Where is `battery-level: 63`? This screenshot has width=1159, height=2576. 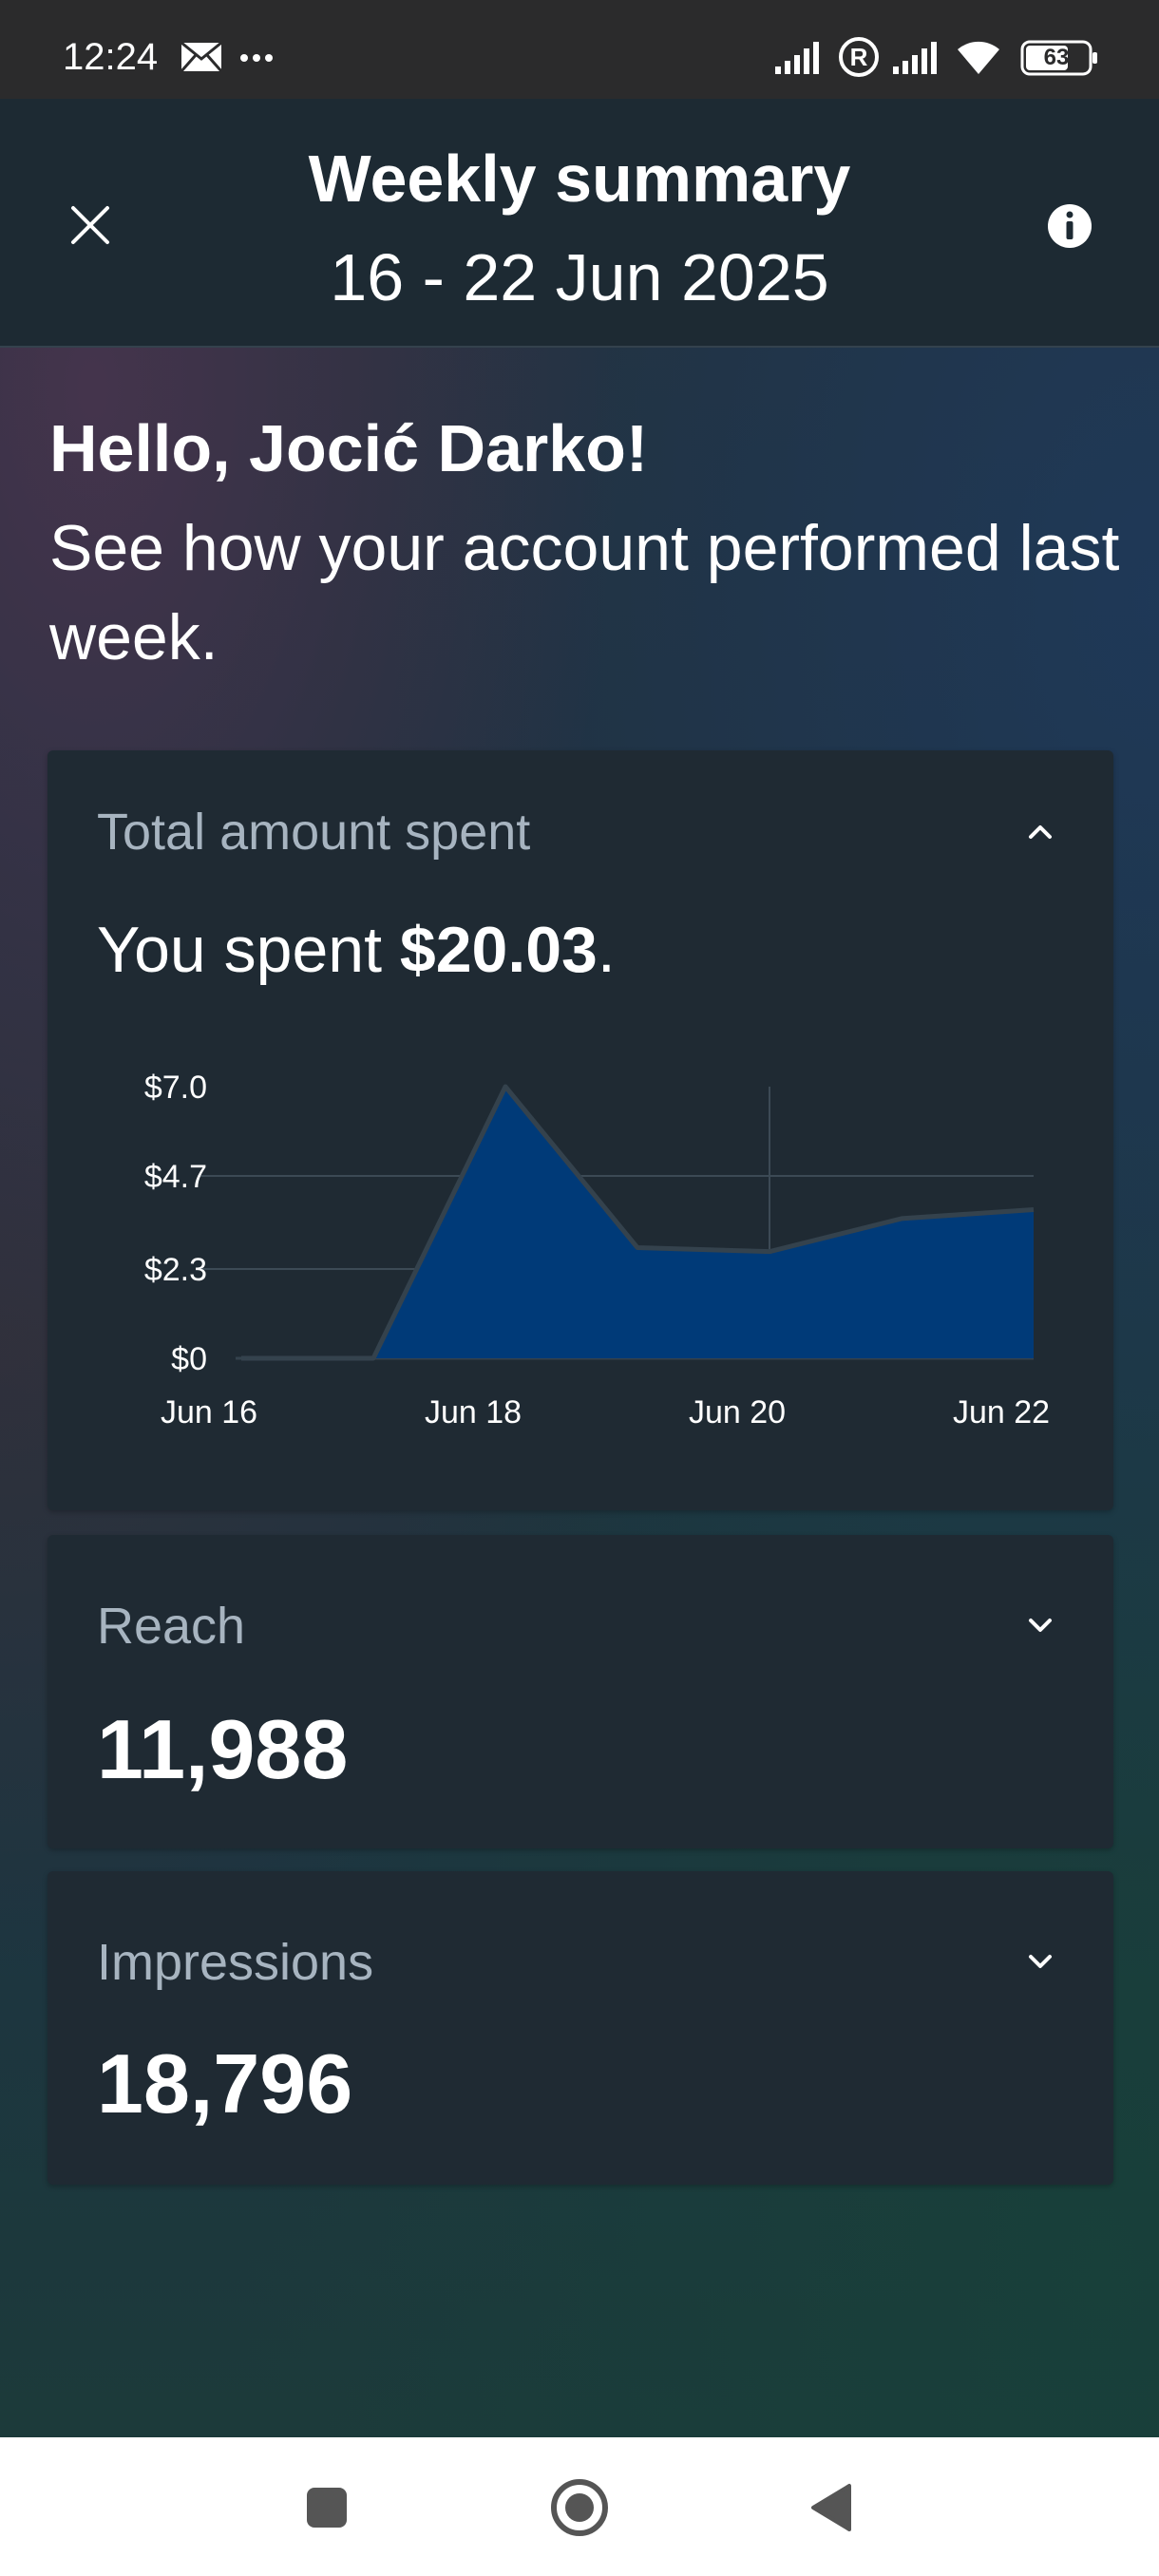 battery-level: 63 is located at coordinates (1056, 57).